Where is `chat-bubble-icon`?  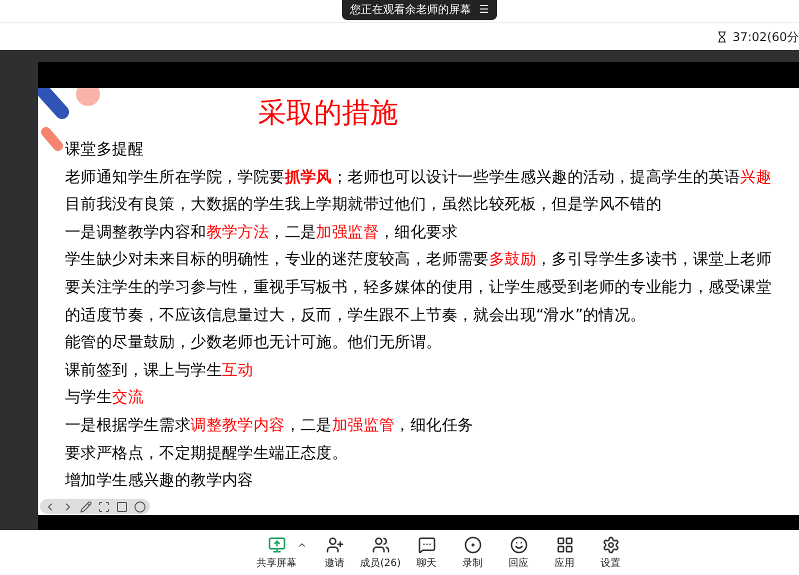
chat-bubble-icon is located at coordinates (427, 545).